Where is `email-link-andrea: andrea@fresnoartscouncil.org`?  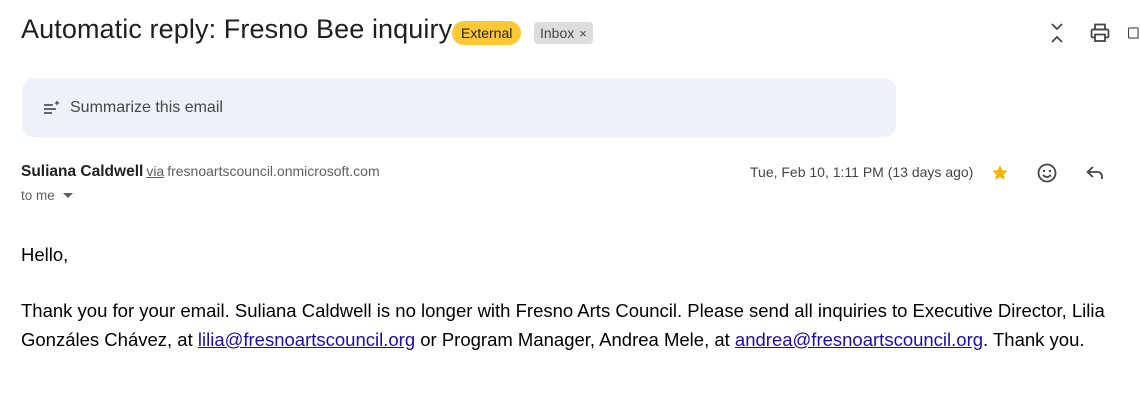
email-link-andrea: andrea@fresnoartscouncil.org is located at coordinates (859, 339).